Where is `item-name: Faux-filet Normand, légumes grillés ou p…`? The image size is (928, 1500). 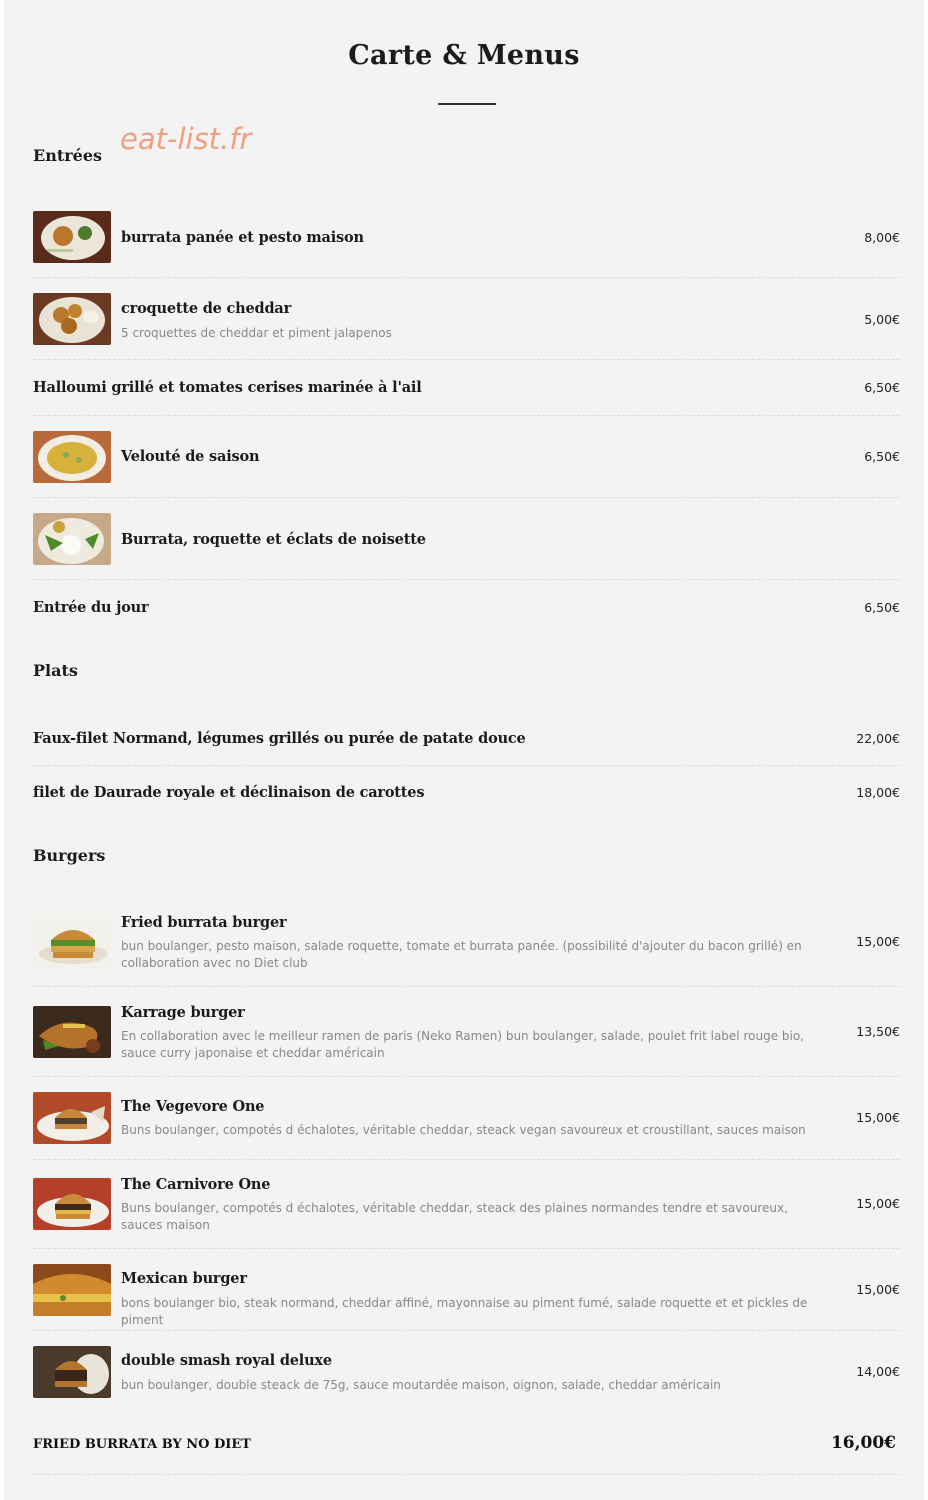
item-name: Faux-filet Normand, légumes grillés ou p… is located at coordinates (279, 738).